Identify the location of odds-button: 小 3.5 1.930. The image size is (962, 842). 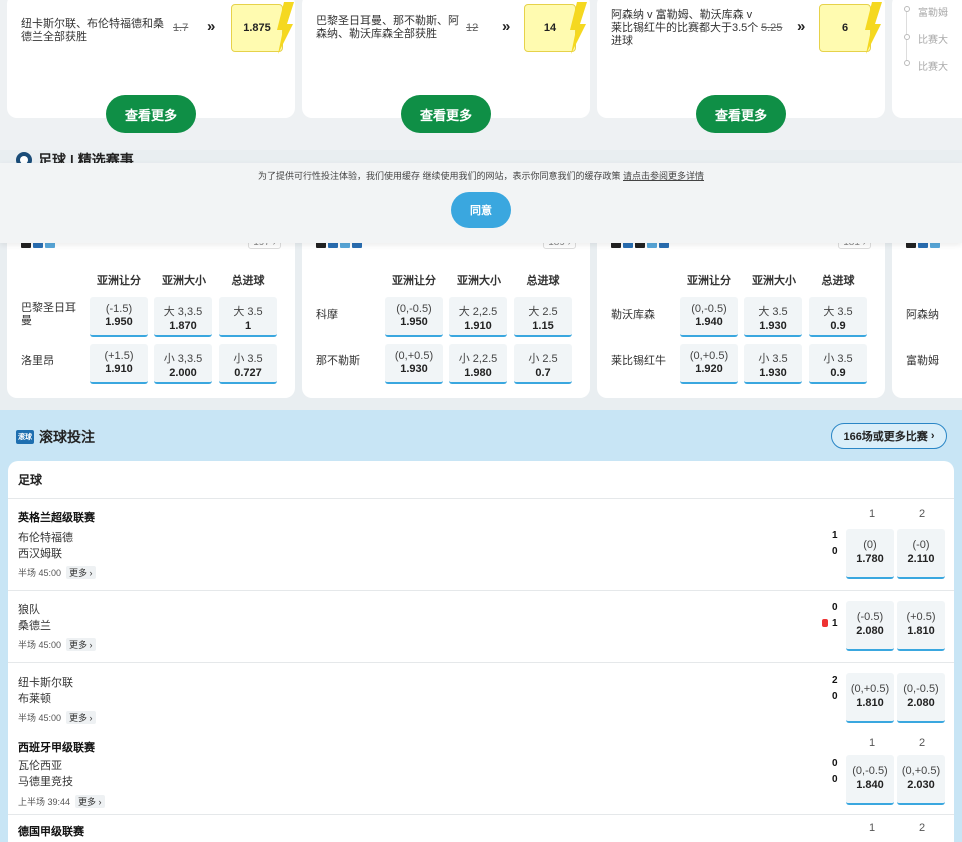
(773, 364).